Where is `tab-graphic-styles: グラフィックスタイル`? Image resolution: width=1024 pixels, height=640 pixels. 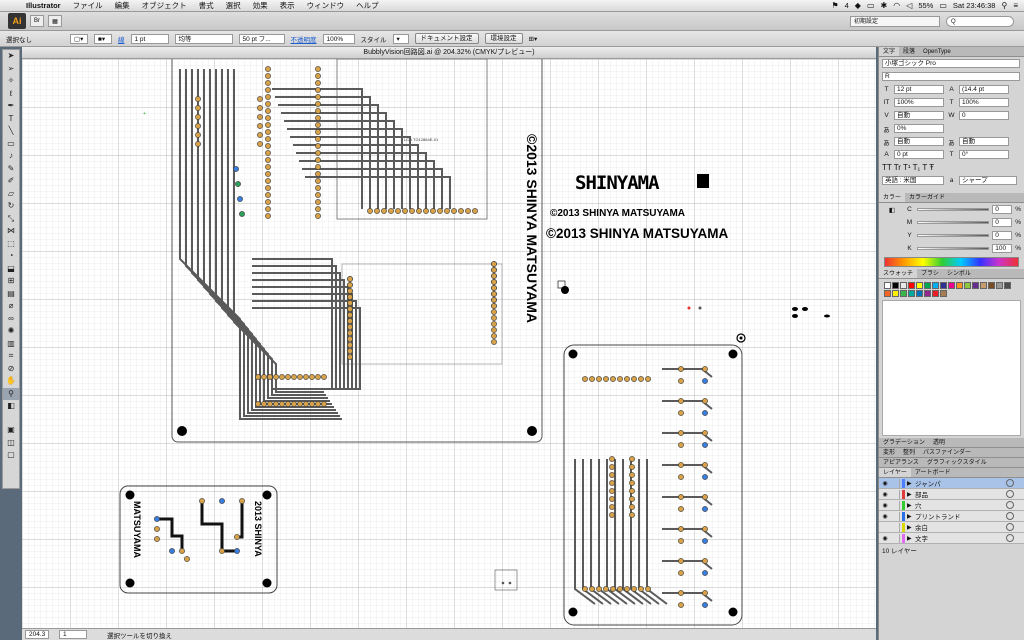
tab-graphic-styles: グラフィックスタイル is located at coordinates (957, 462).